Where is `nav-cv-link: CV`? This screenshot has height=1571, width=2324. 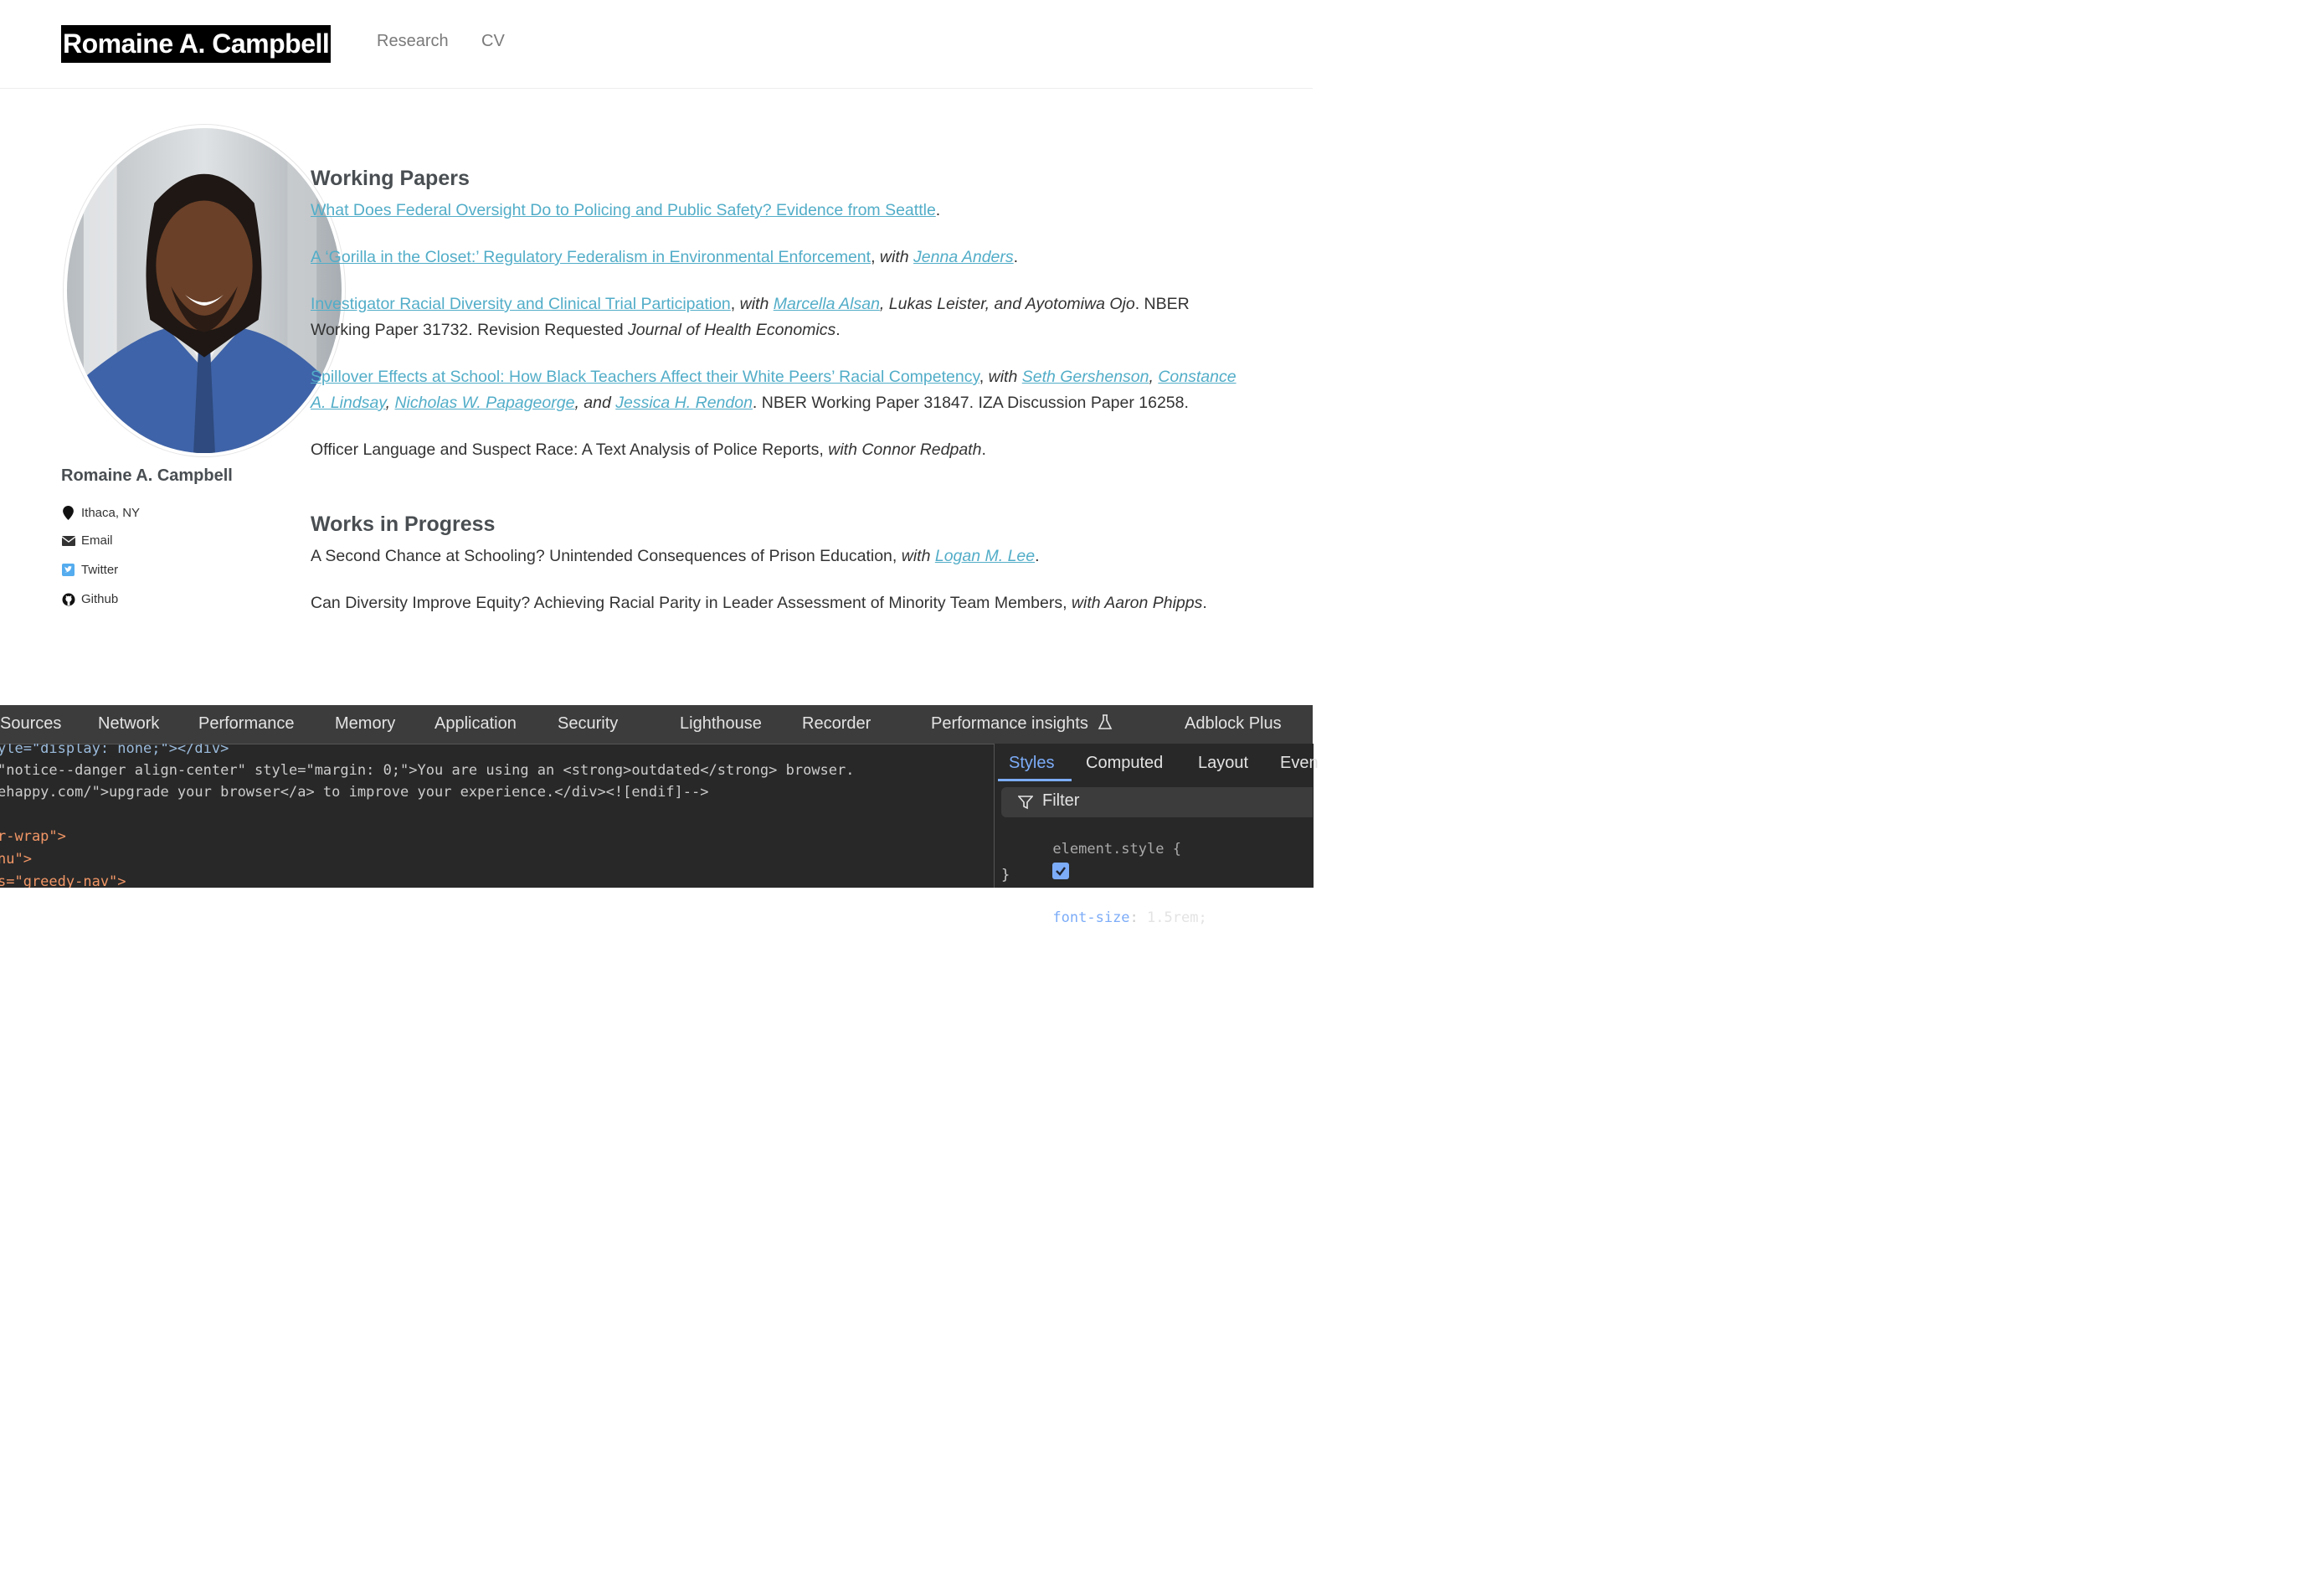 nav-cv-link: CV is located at coordinates (493, 41).